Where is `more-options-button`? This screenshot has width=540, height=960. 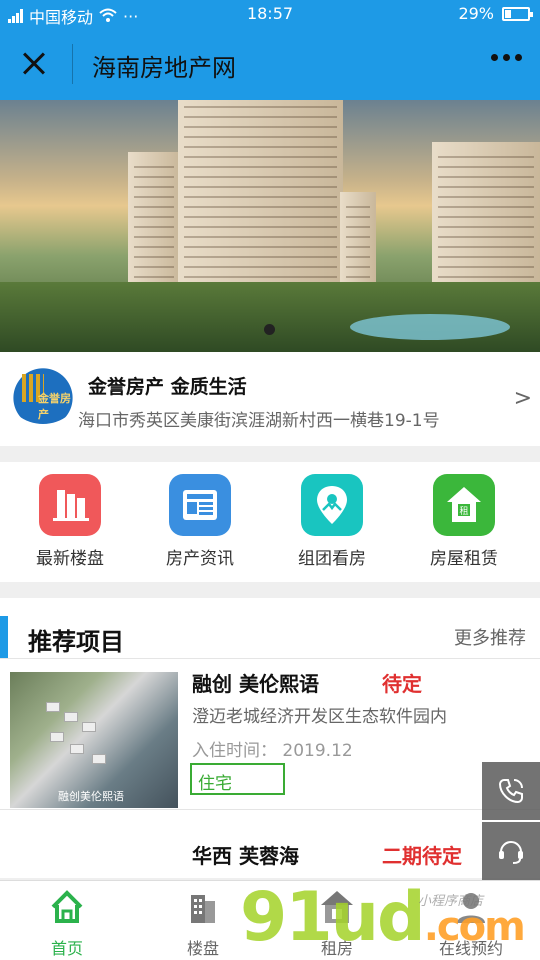
more-options-button is located at coordinates (506, 57).